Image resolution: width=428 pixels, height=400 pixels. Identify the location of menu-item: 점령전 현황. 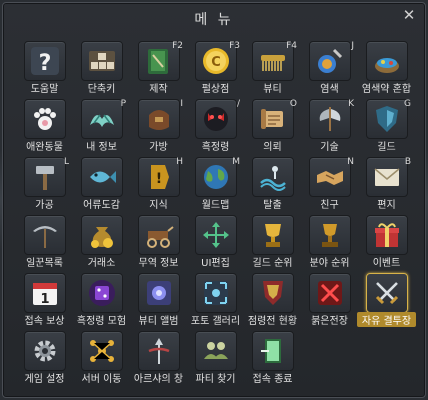
(272, 300).